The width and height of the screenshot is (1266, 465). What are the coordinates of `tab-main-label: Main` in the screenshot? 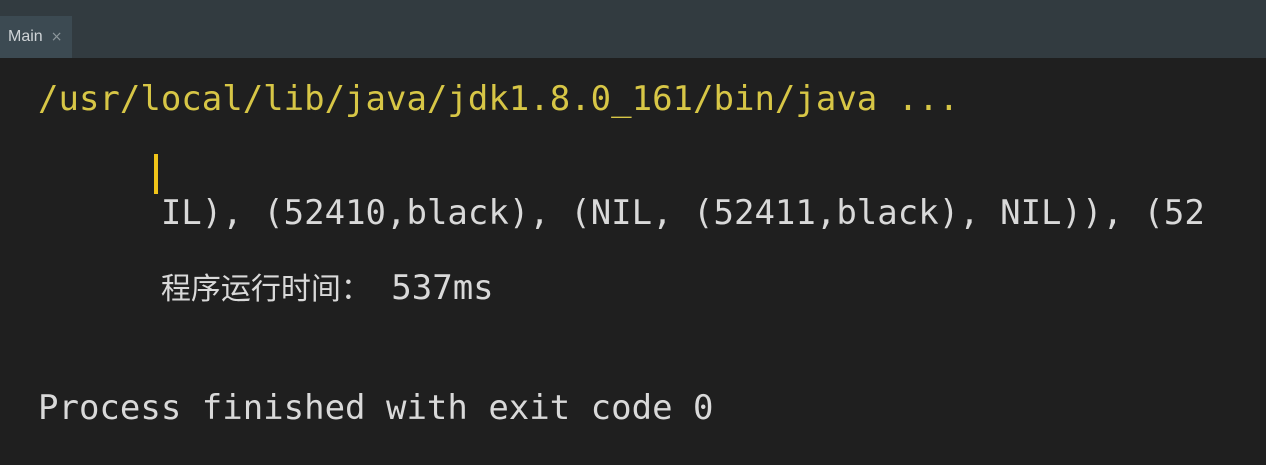 It's located at (25, 36).